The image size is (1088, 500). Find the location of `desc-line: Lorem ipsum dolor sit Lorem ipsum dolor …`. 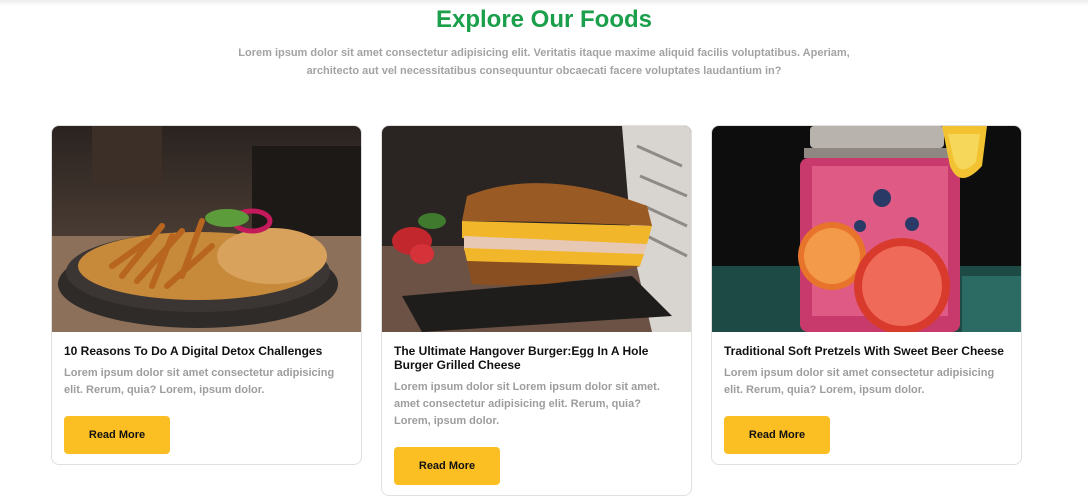

desc-line: Lorem ipsum dolor sit Lorem ipsum dolor … is located at coordinates (527, 387).